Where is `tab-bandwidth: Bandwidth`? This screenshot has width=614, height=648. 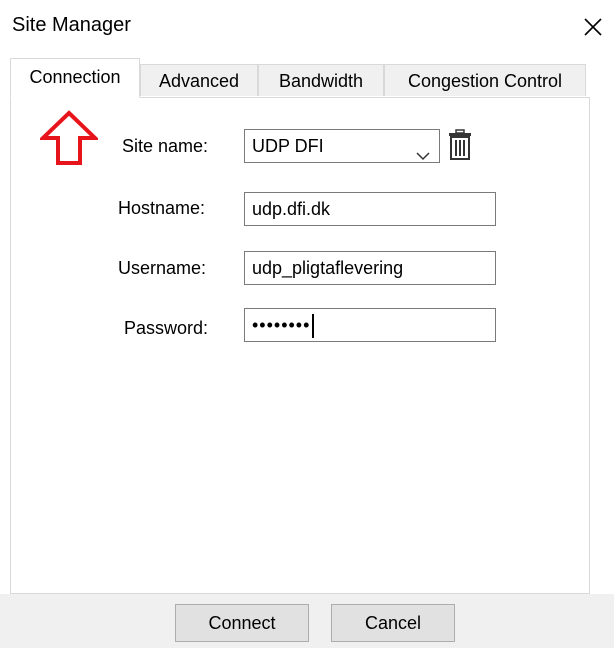 tab-bandwidth: Bandwidth is located at coordinates (321, 80).